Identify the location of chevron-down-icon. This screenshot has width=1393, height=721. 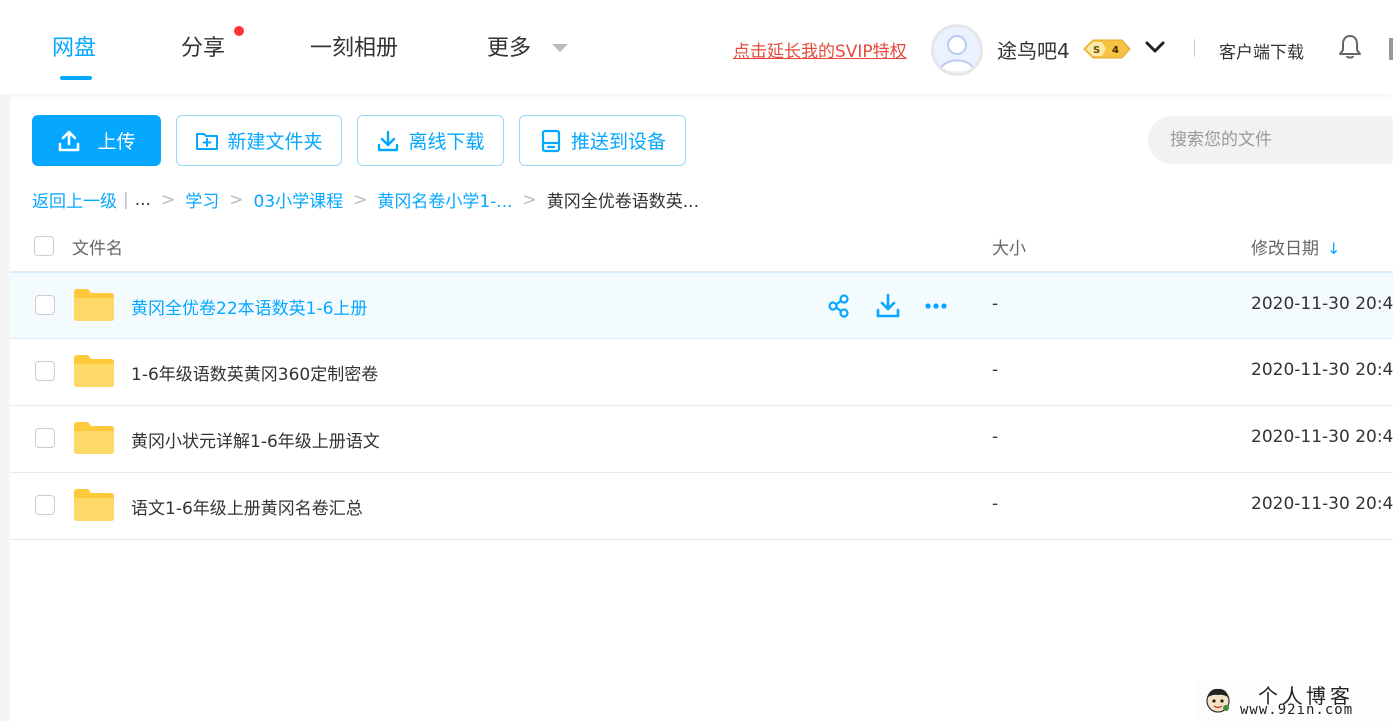
(1155, 47).